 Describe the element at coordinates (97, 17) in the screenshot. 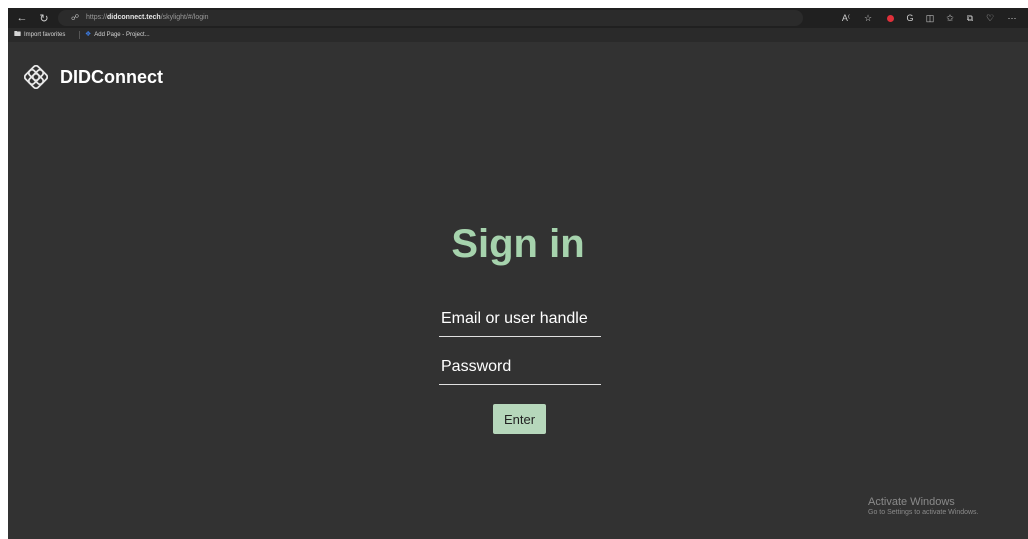

I see `url-scheme: https://` at that location.